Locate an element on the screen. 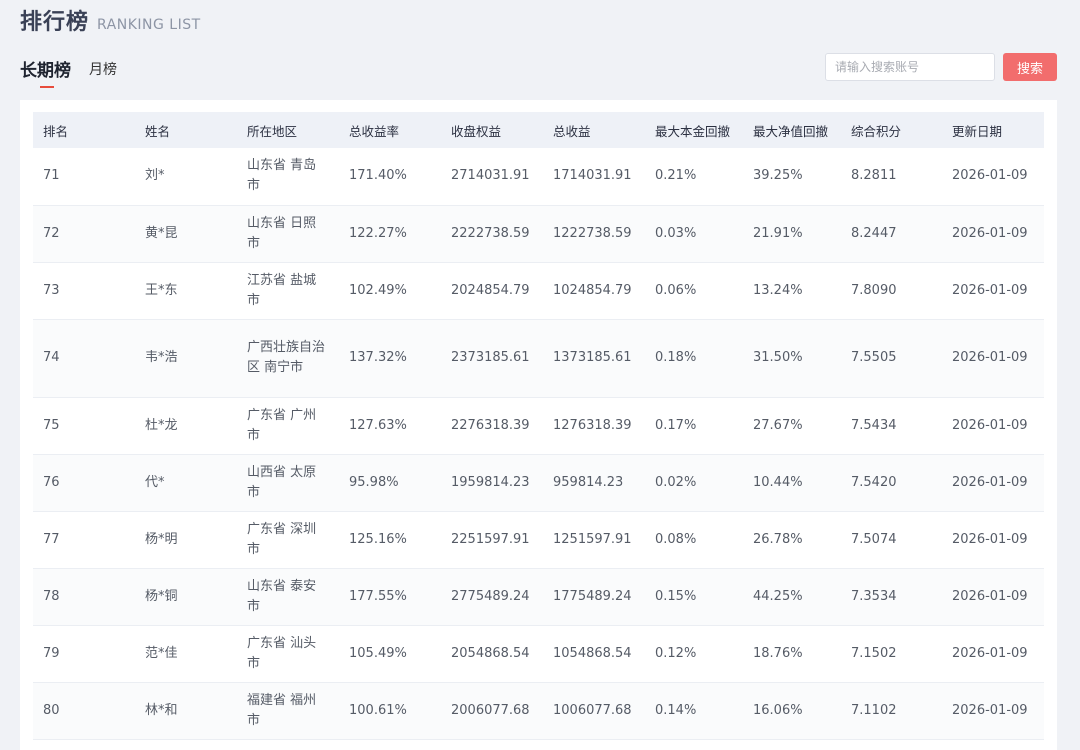 Image resolution: width=1080 pixels, height=750 pixels. close-equity-cell: 2373185.61 is located at coordinates (492, 358).